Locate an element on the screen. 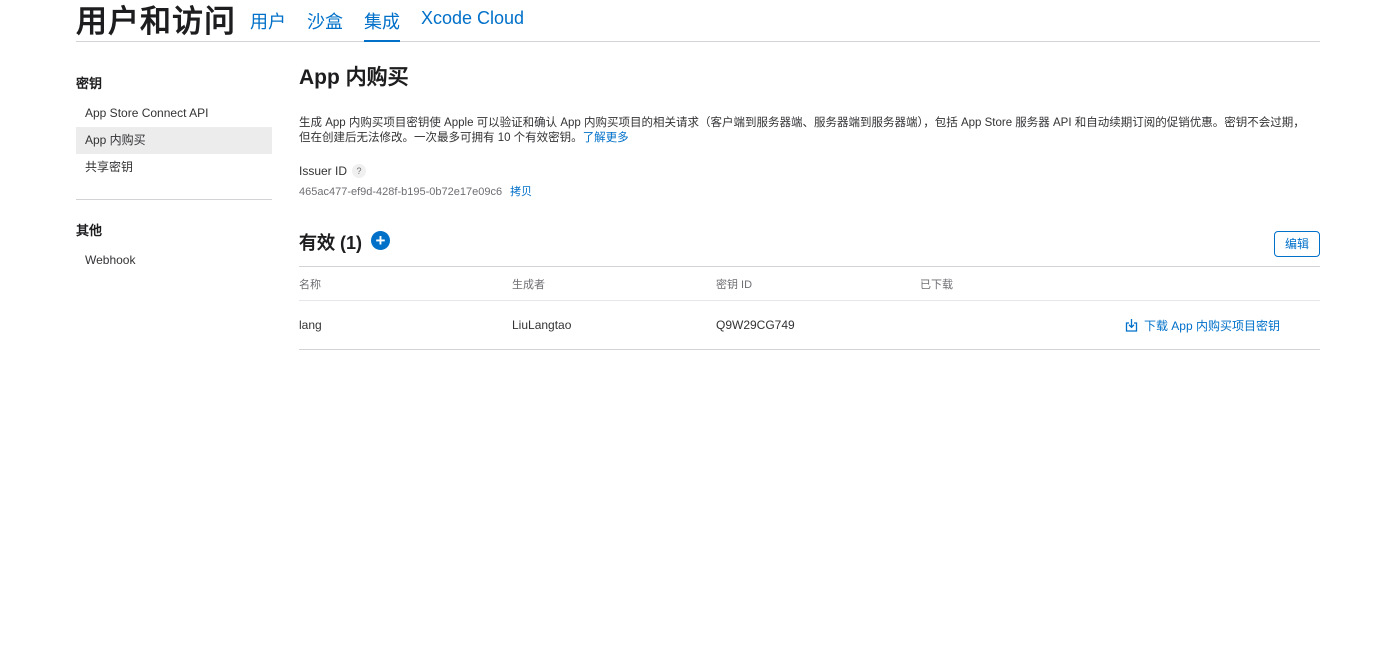 The height and width of the screenshot is (659, 1400). issuer-id-row: 465ac477-ef9d-428f-b195-0b72e17e09c6 拷贝 is located at coordinates (809, 192).